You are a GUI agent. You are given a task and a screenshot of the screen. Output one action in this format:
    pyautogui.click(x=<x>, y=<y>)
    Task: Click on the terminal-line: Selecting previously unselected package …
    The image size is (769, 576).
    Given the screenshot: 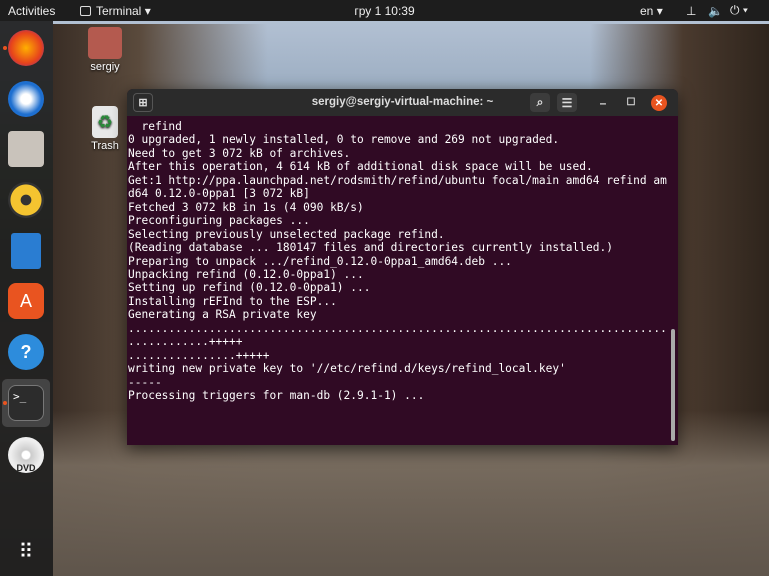 What is the action you would take?
    pyautogui.click(x=286, y=234)
    